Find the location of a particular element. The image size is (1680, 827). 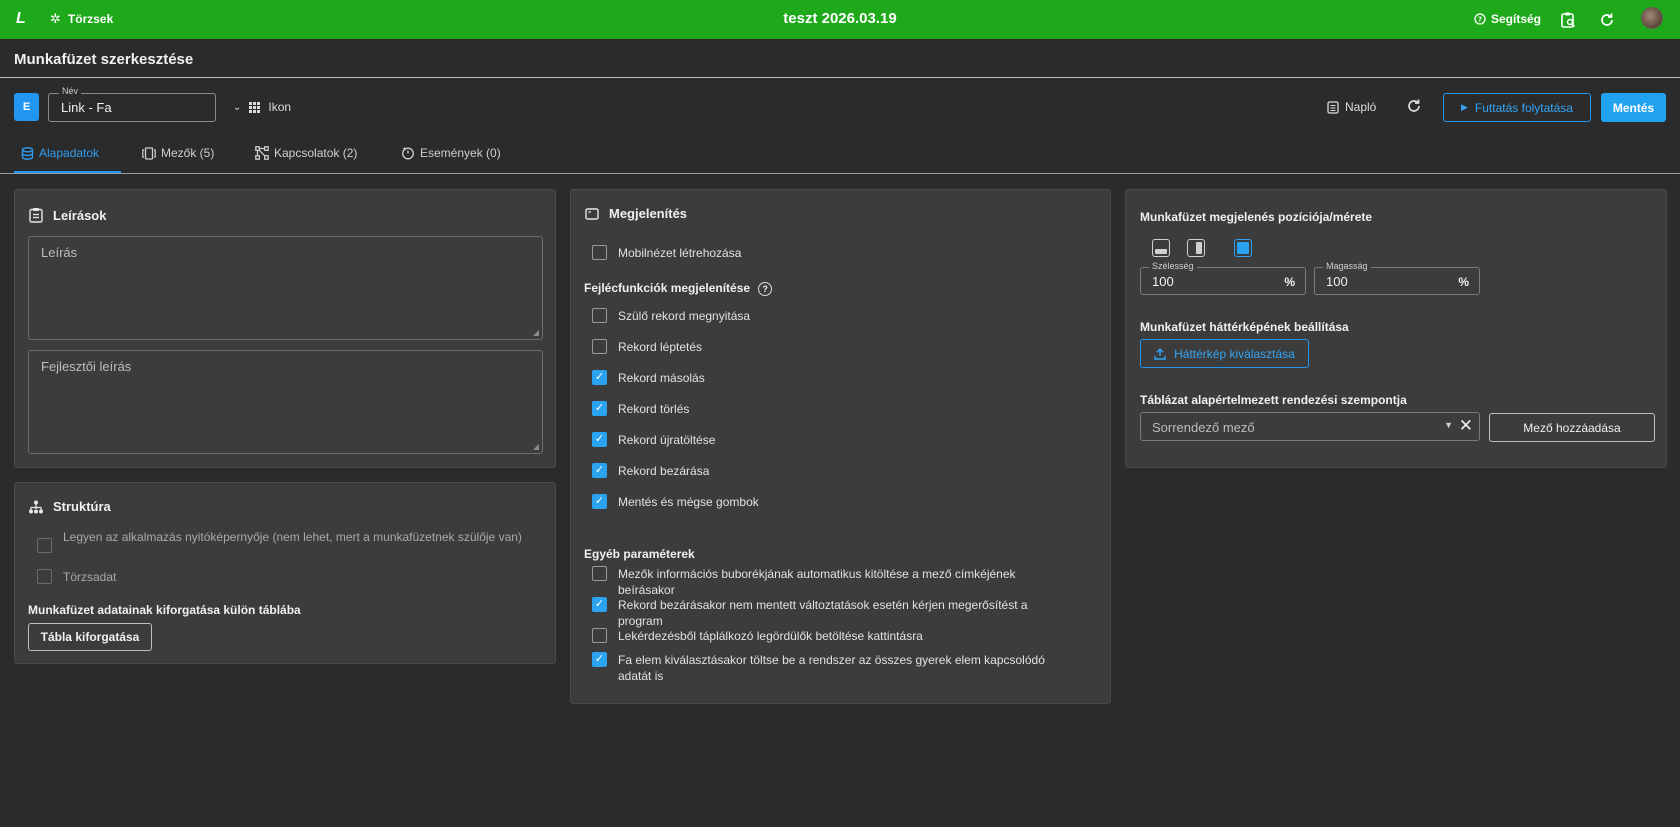

display-header: Megjelenítés is located at coordinates (636, 213).